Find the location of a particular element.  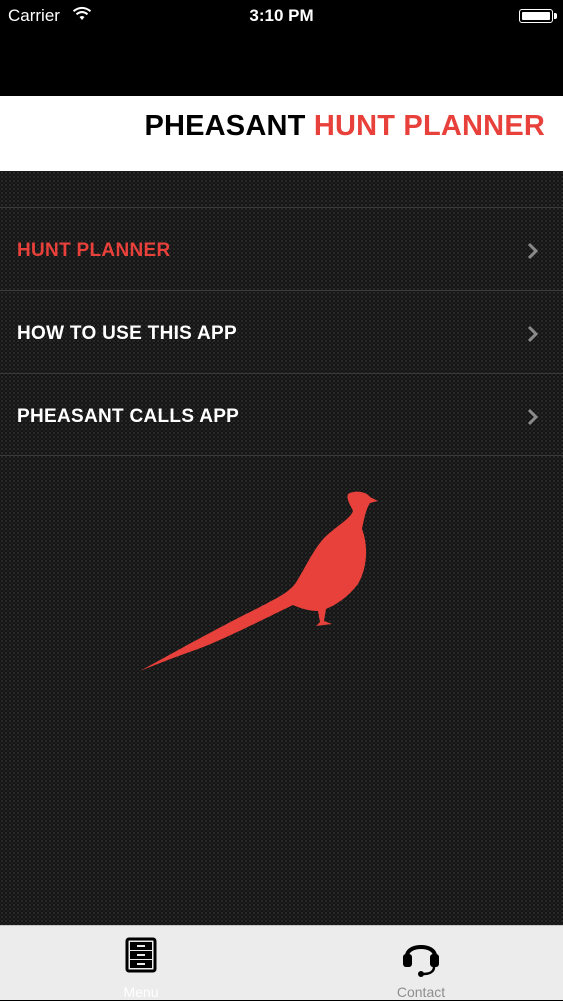

headset-icon is located at coordinates (421, 961).